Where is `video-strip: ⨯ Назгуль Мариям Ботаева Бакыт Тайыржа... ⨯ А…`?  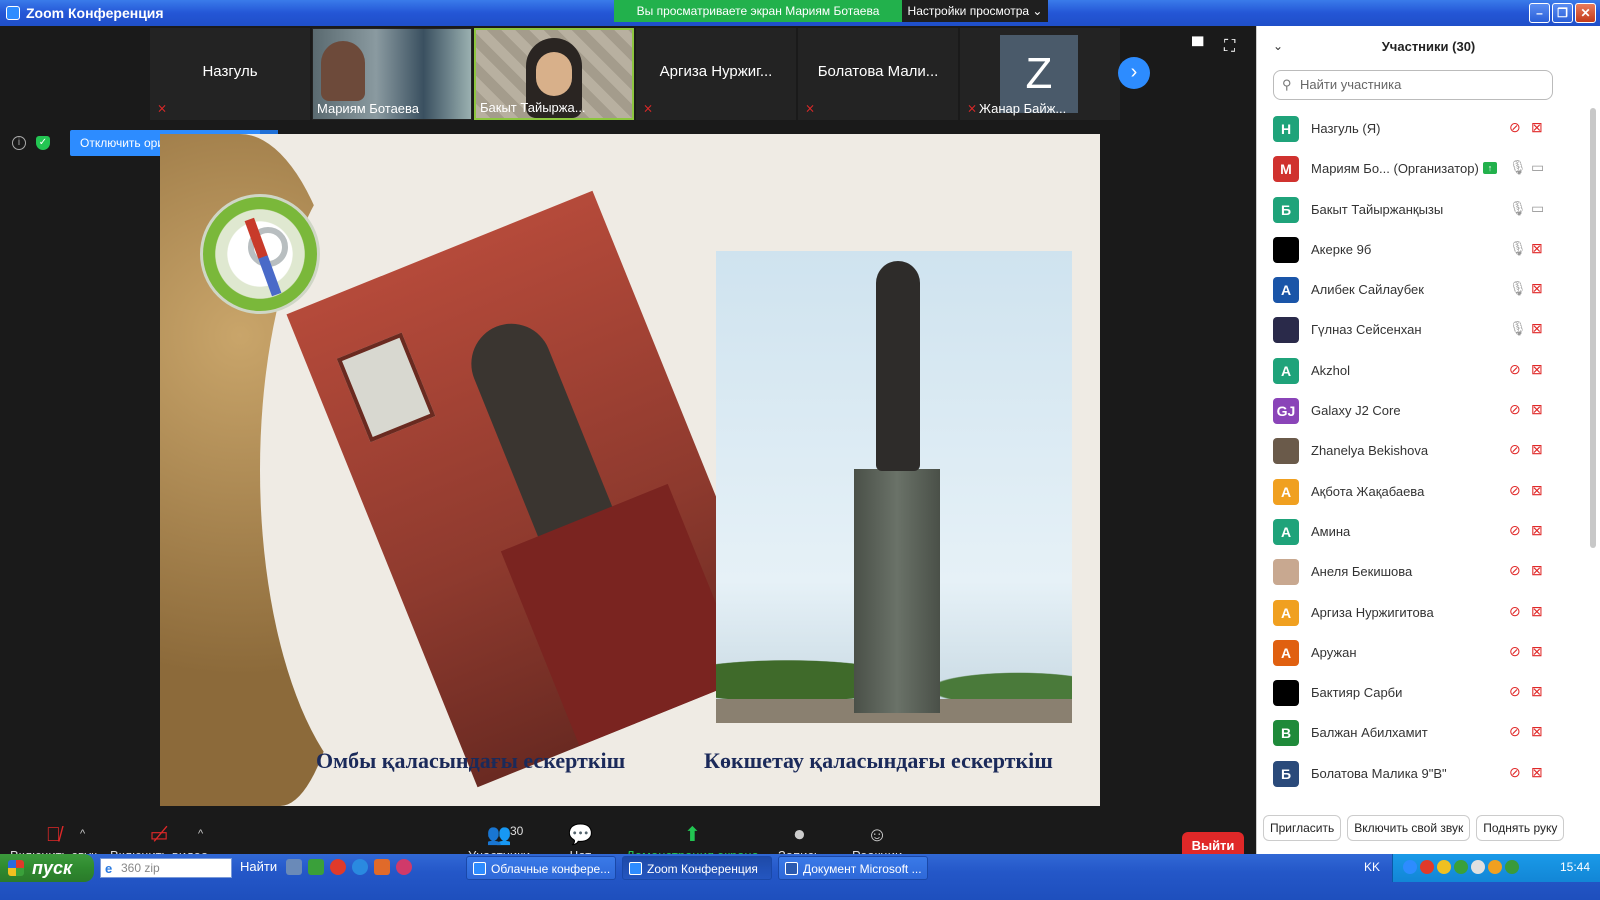 video-strip: ⨯ Назгуль Мариям Ботаева Бакыт Тайыржа... ⨯ А… is located at coordinates (636, 74).